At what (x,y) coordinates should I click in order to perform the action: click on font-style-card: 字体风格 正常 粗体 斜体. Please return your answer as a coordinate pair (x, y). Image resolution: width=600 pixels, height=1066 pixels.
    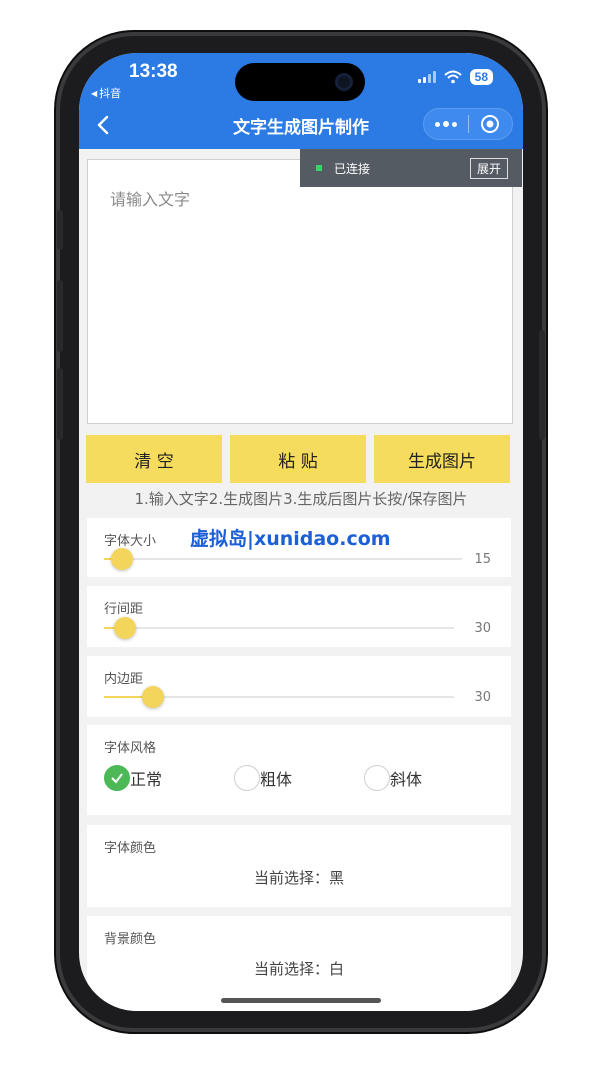
    Looking at the image, I should click on (299, 770).